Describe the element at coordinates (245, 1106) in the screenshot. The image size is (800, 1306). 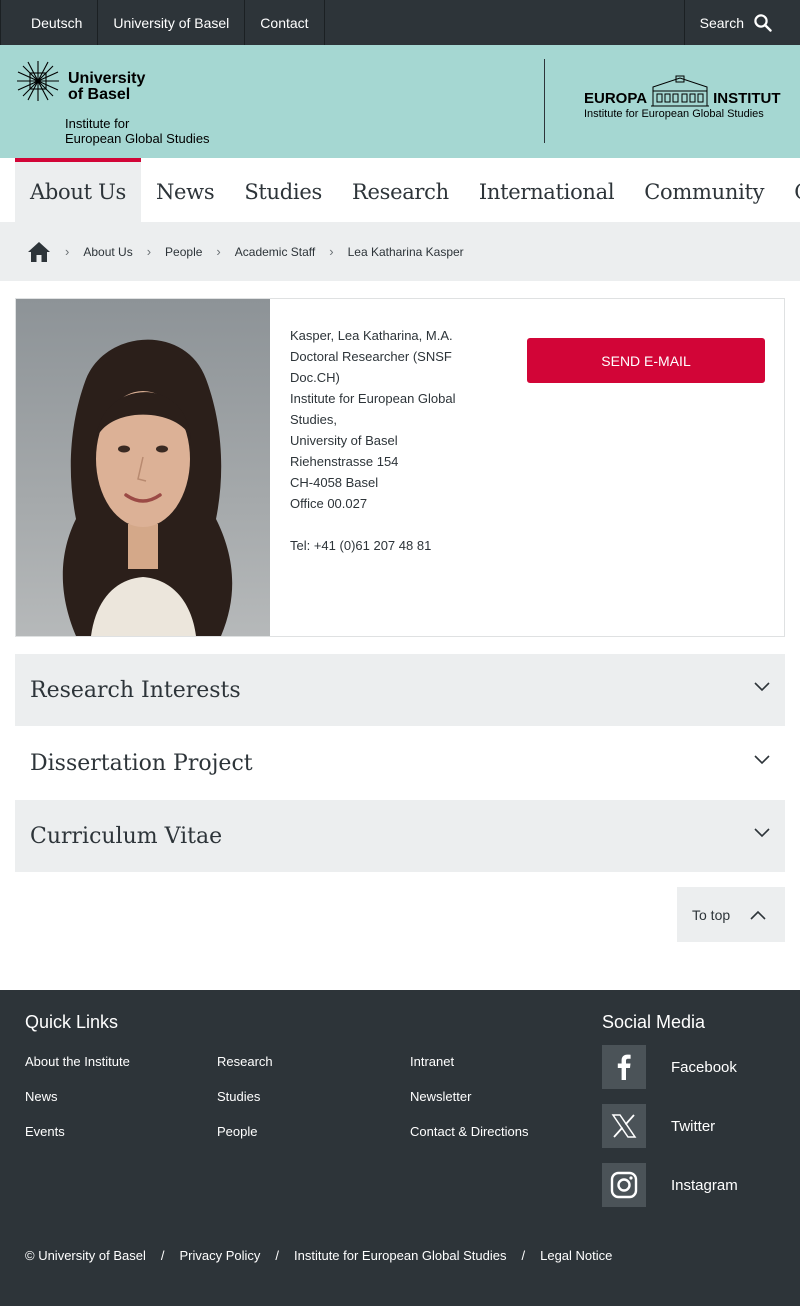
I see `quick-links-column-2: Research Studies People` at that location.